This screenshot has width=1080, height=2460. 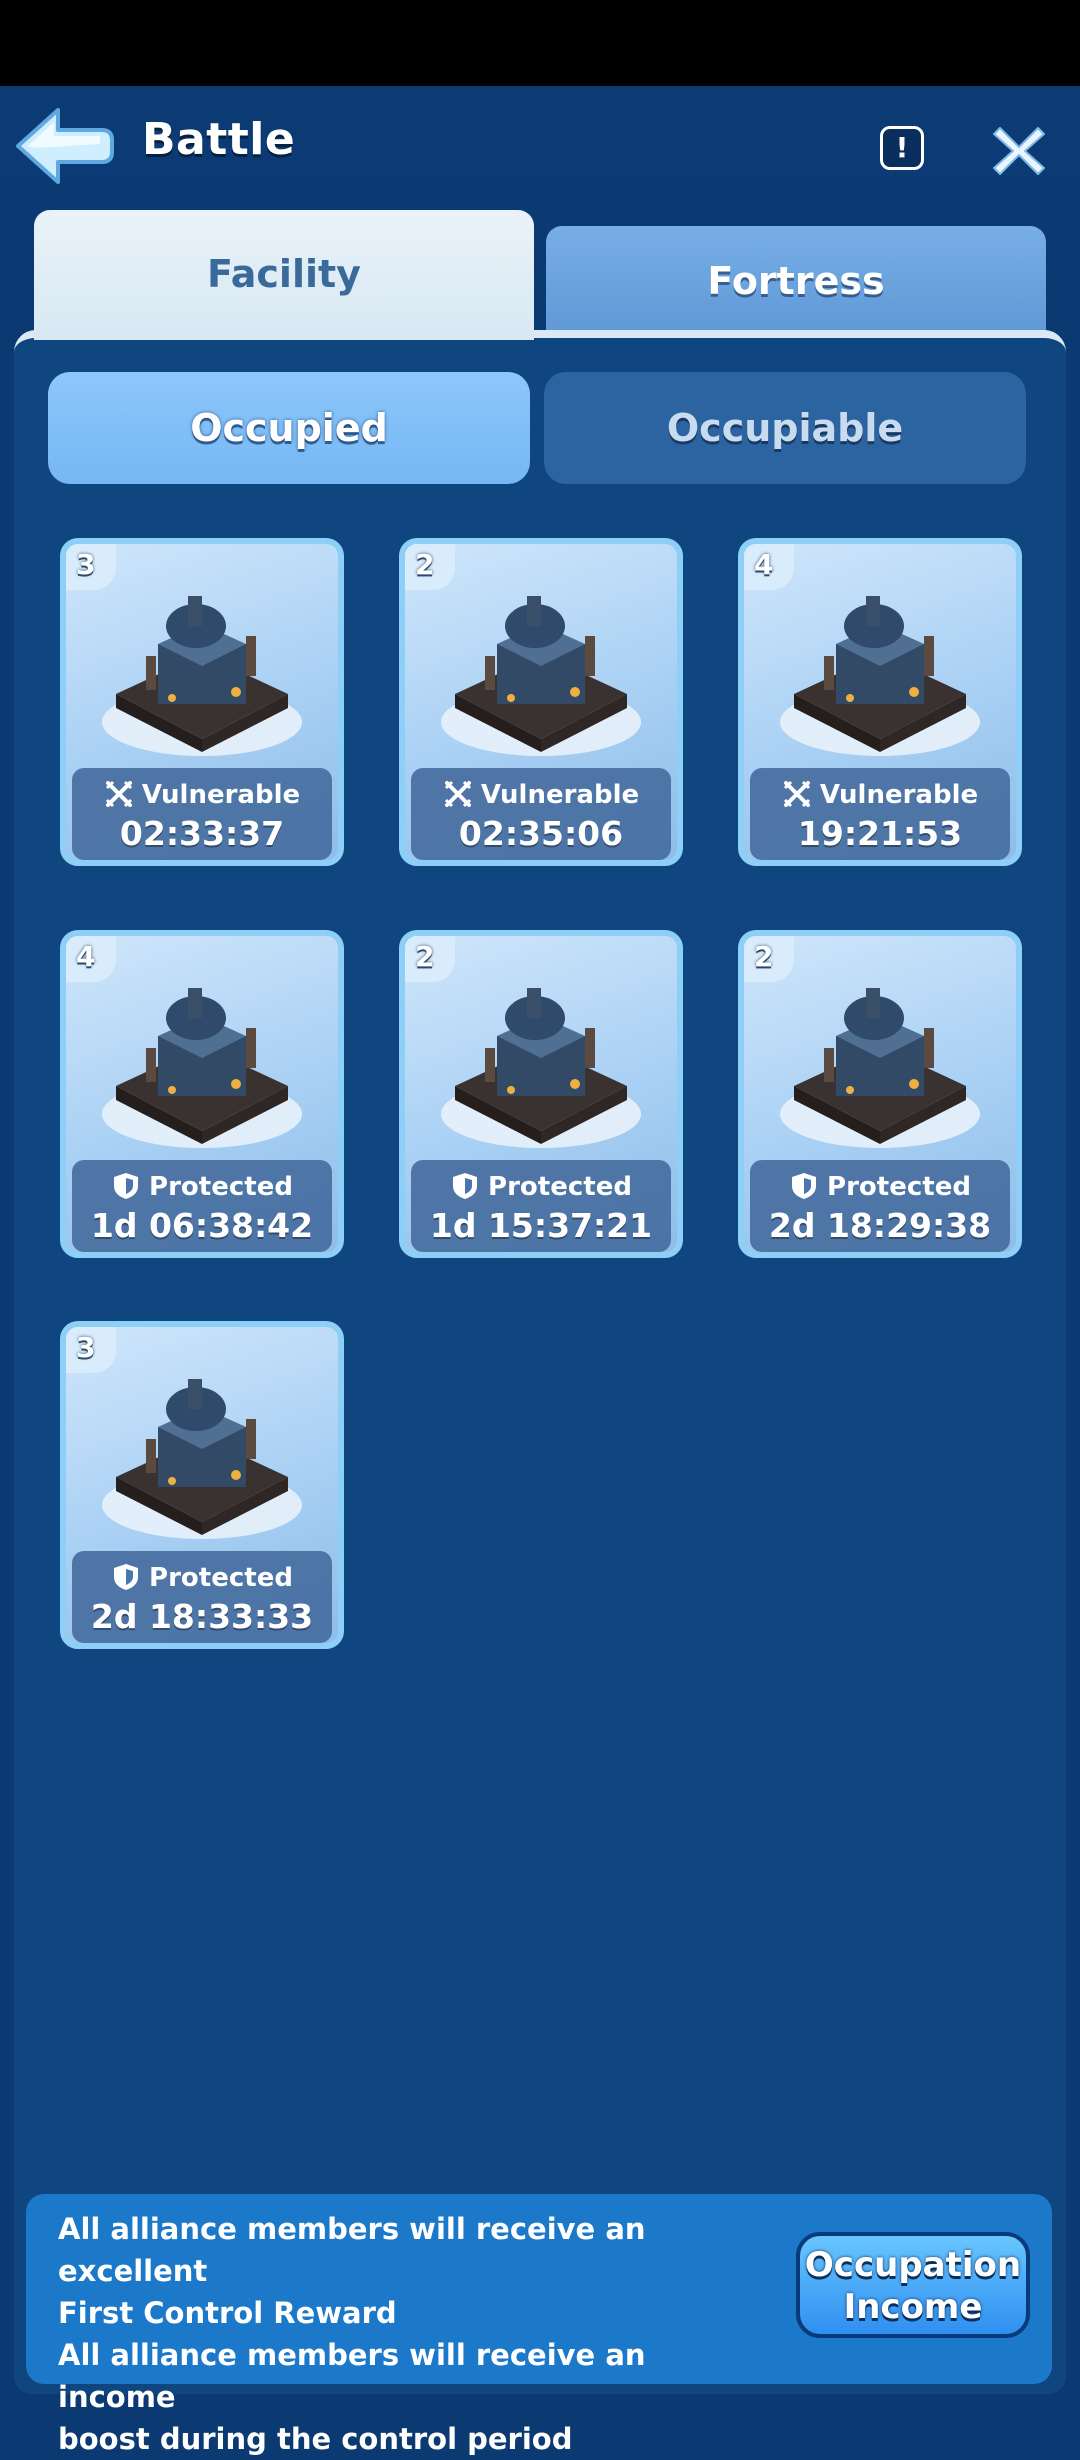 I want to click on tab-facility: Facility, so click(x=284, y=275).